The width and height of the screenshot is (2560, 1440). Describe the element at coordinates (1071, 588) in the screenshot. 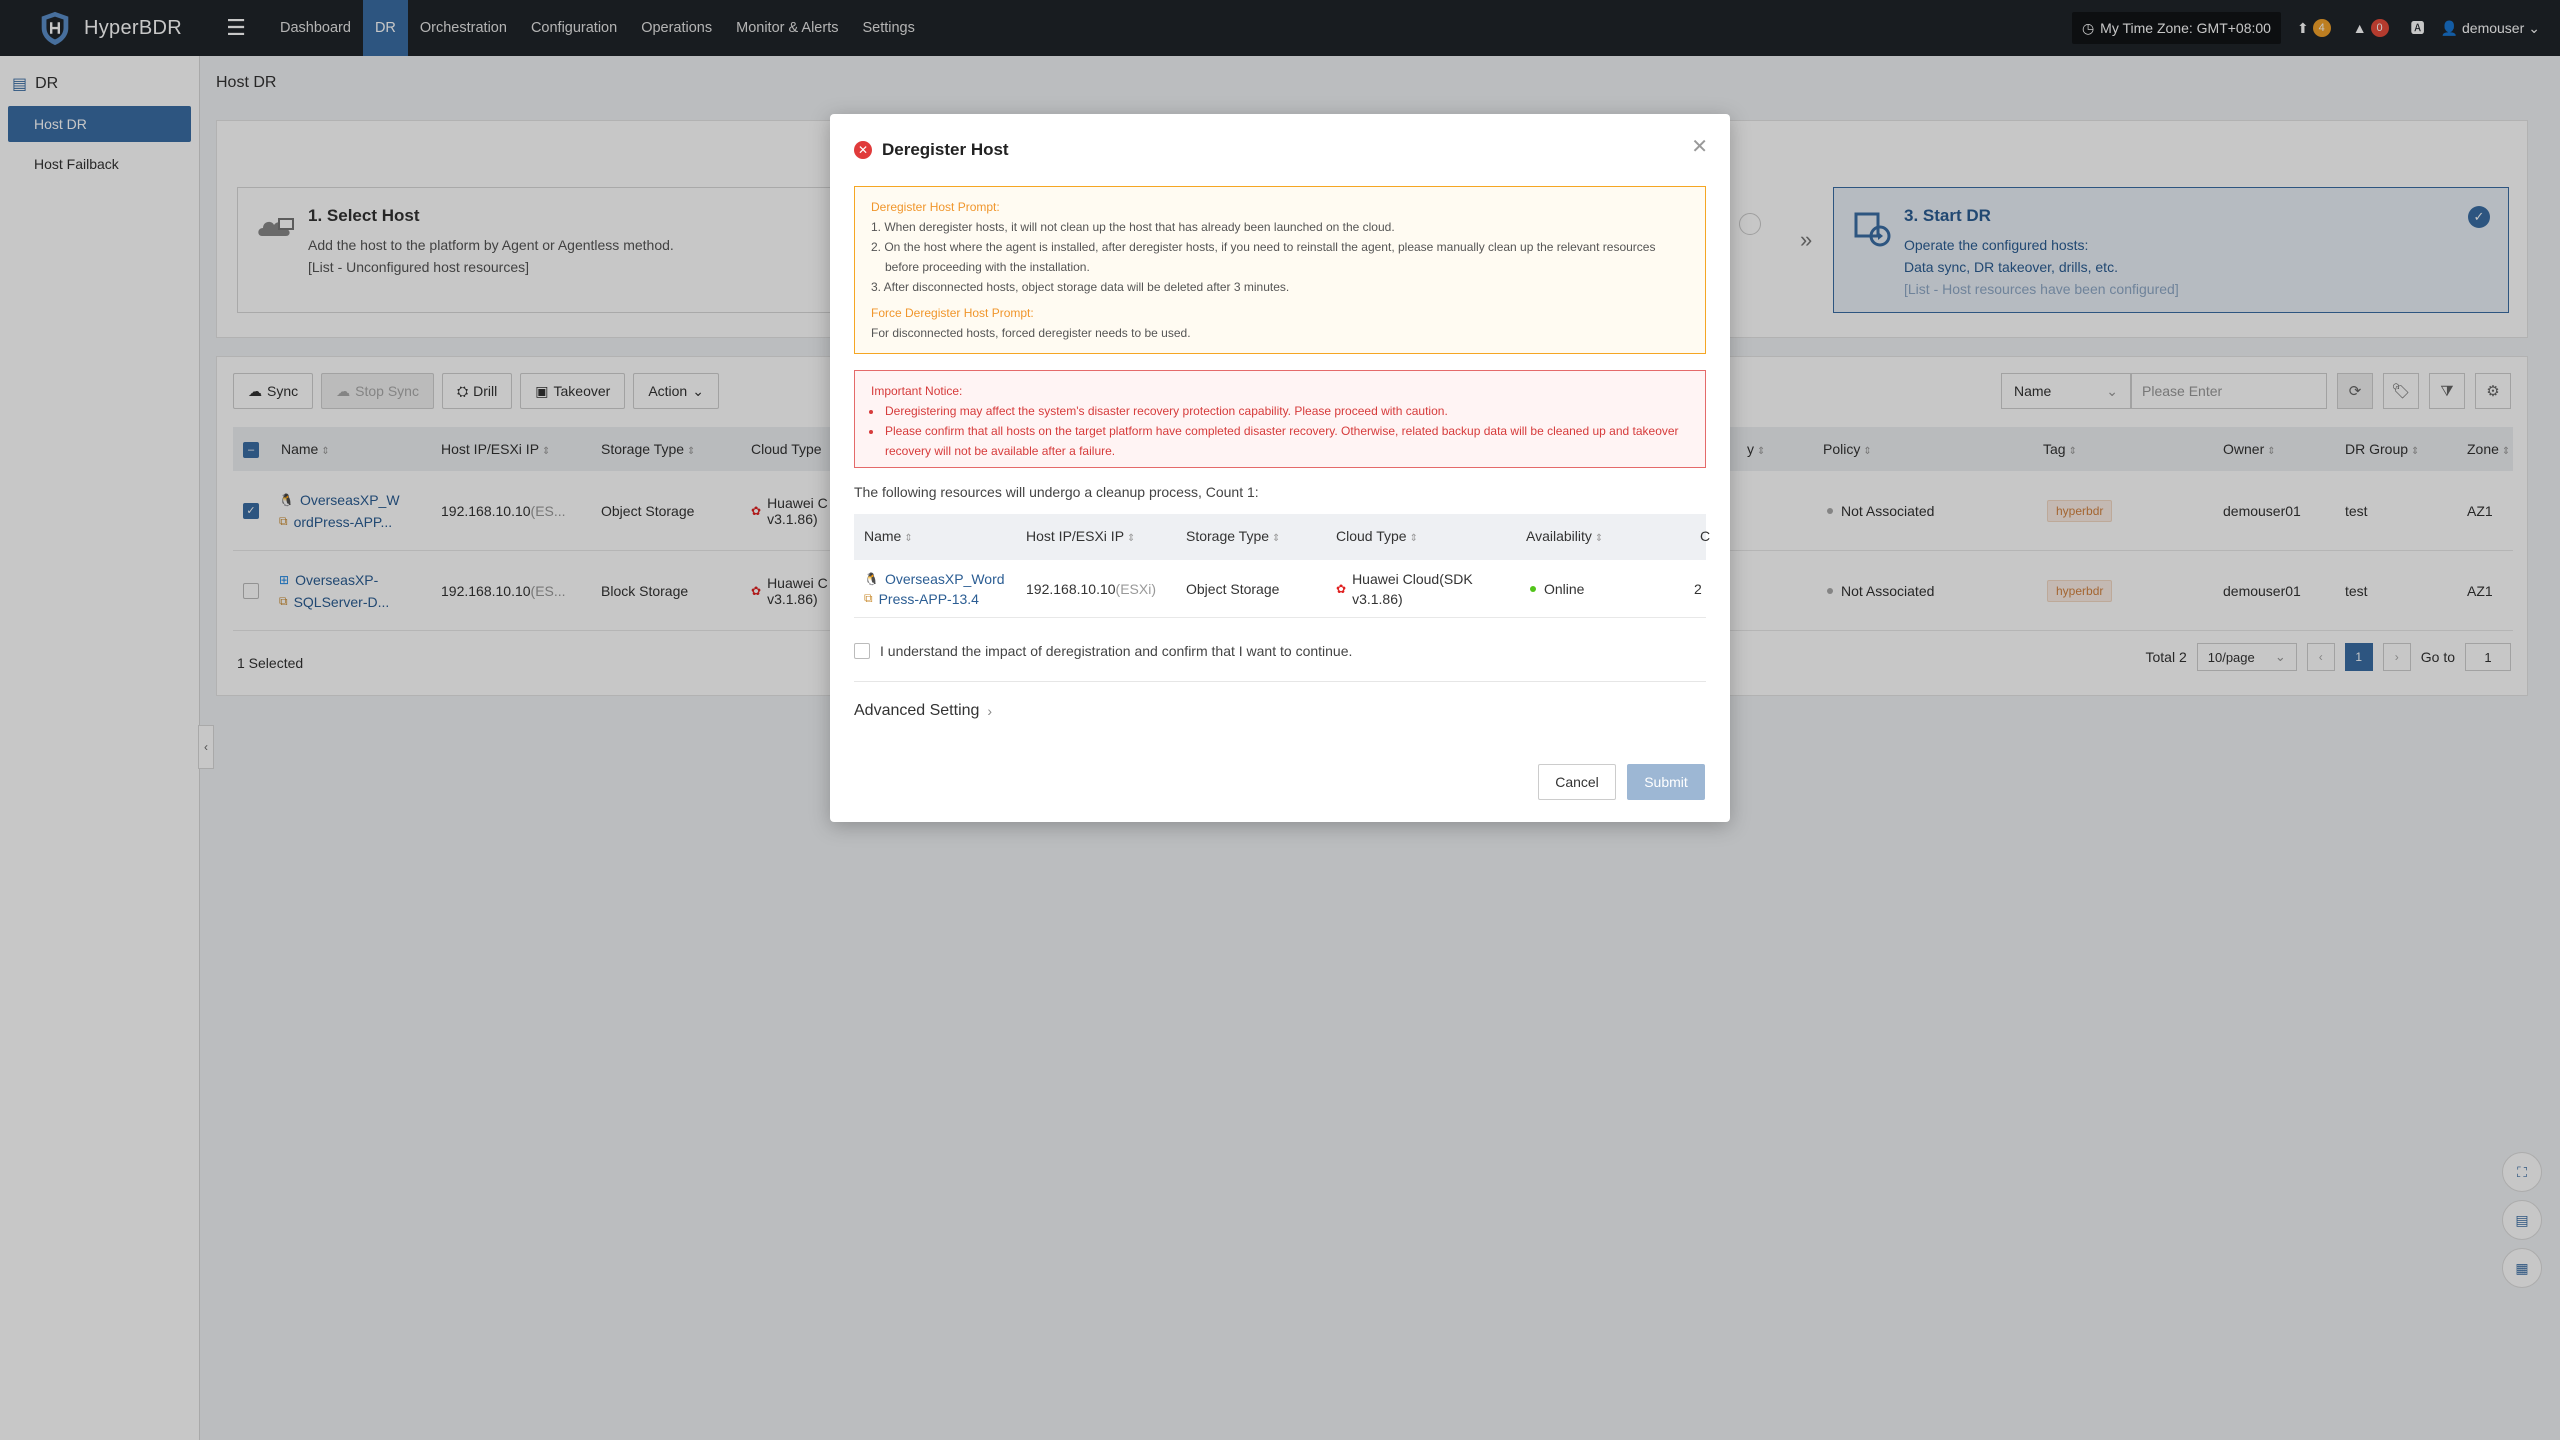

I see `ip-value: 192.168.10.10` at that location.